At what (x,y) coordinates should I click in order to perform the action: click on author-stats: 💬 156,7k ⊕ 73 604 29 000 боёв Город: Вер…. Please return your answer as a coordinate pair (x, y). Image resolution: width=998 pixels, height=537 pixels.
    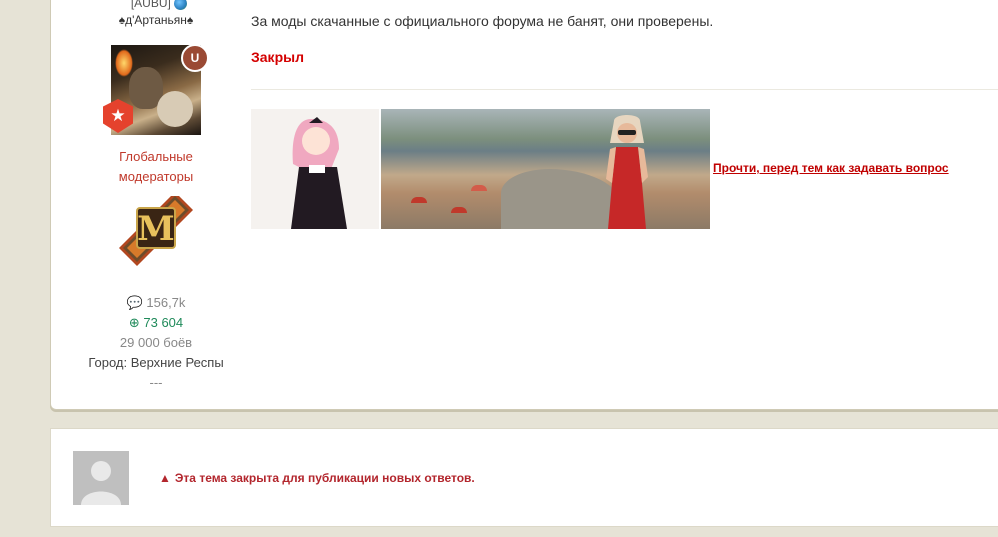
    Looking at the image, I should click on (156, 343).